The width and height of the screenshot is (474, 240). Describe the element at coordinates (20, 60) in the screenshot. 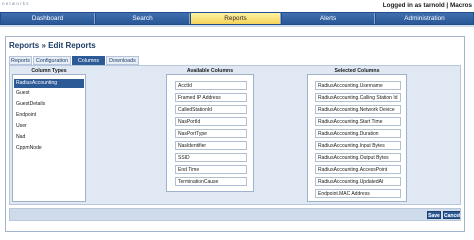

I see `subtab-reports: Reports` at that location.